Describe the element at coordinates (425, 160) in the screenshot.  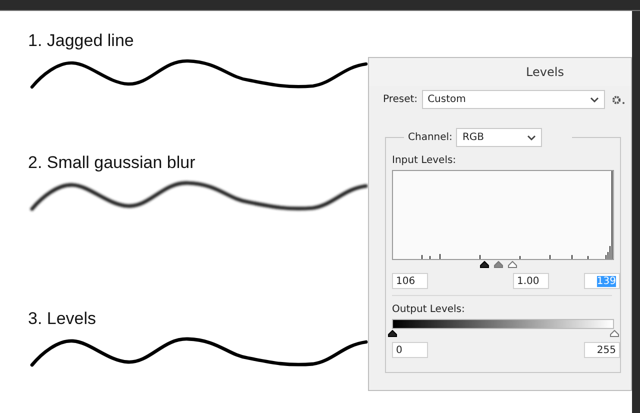
I see `input-levels-label: Input Levels:` at that location.